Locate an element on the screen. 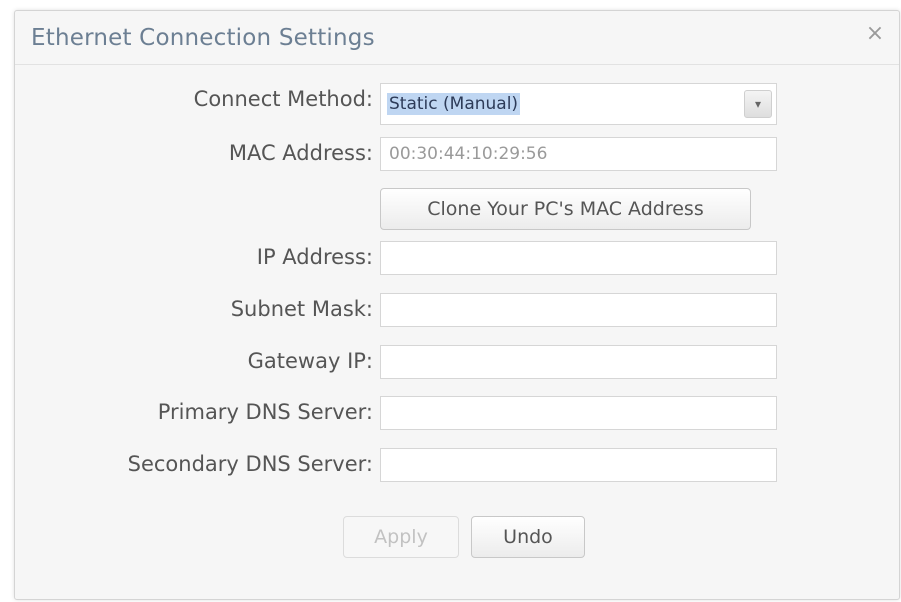  subnet-mask-label: Subnet Mask: is located at coordinates (301, 309).